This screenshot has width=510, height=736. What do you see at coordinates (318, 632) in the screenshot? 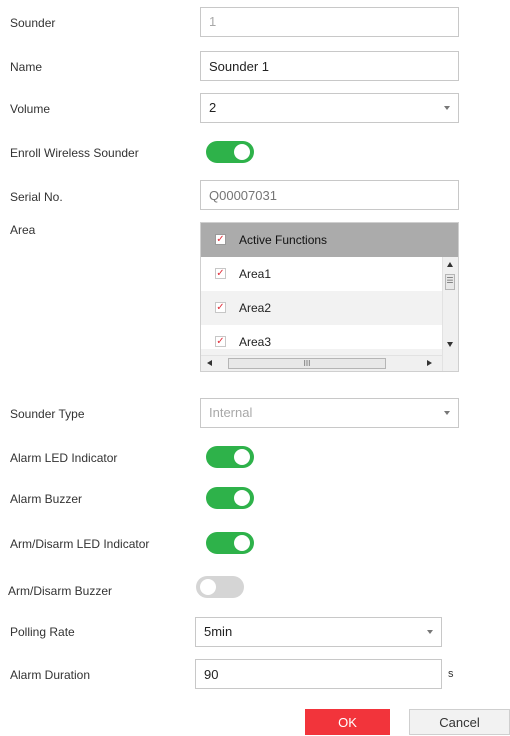
I see `polling-rate-select: 5min` at bounding box center [318, 632].